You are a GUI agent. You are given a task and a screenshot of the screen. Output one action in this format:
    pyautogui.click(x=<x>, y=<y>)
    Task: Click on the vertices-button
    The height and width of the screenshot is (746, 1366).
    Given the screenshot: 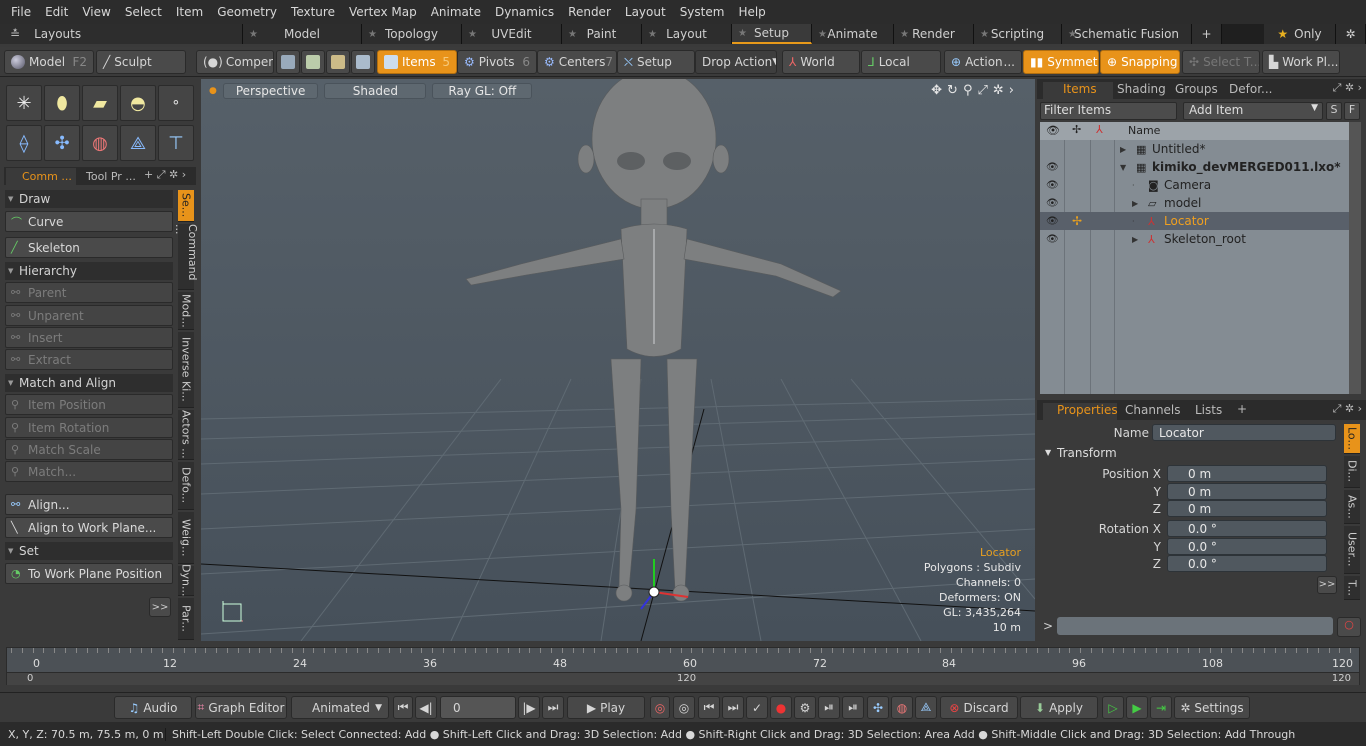 What is the action you would take?
    pyautogui.click(x=288, y=62)
    